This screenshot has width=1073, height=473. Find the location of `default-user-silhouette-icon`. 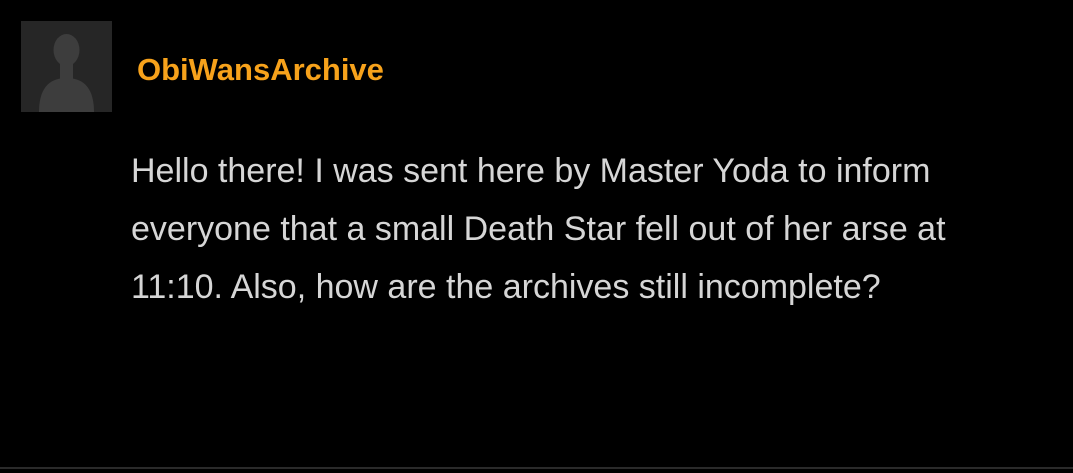

default-user-silhouette-icon is located at coordinates (66, 66).